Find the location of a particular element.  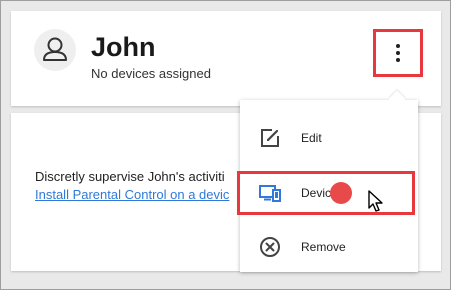

menu-item-remove-label: Remove is located at coordinates (323, 247).